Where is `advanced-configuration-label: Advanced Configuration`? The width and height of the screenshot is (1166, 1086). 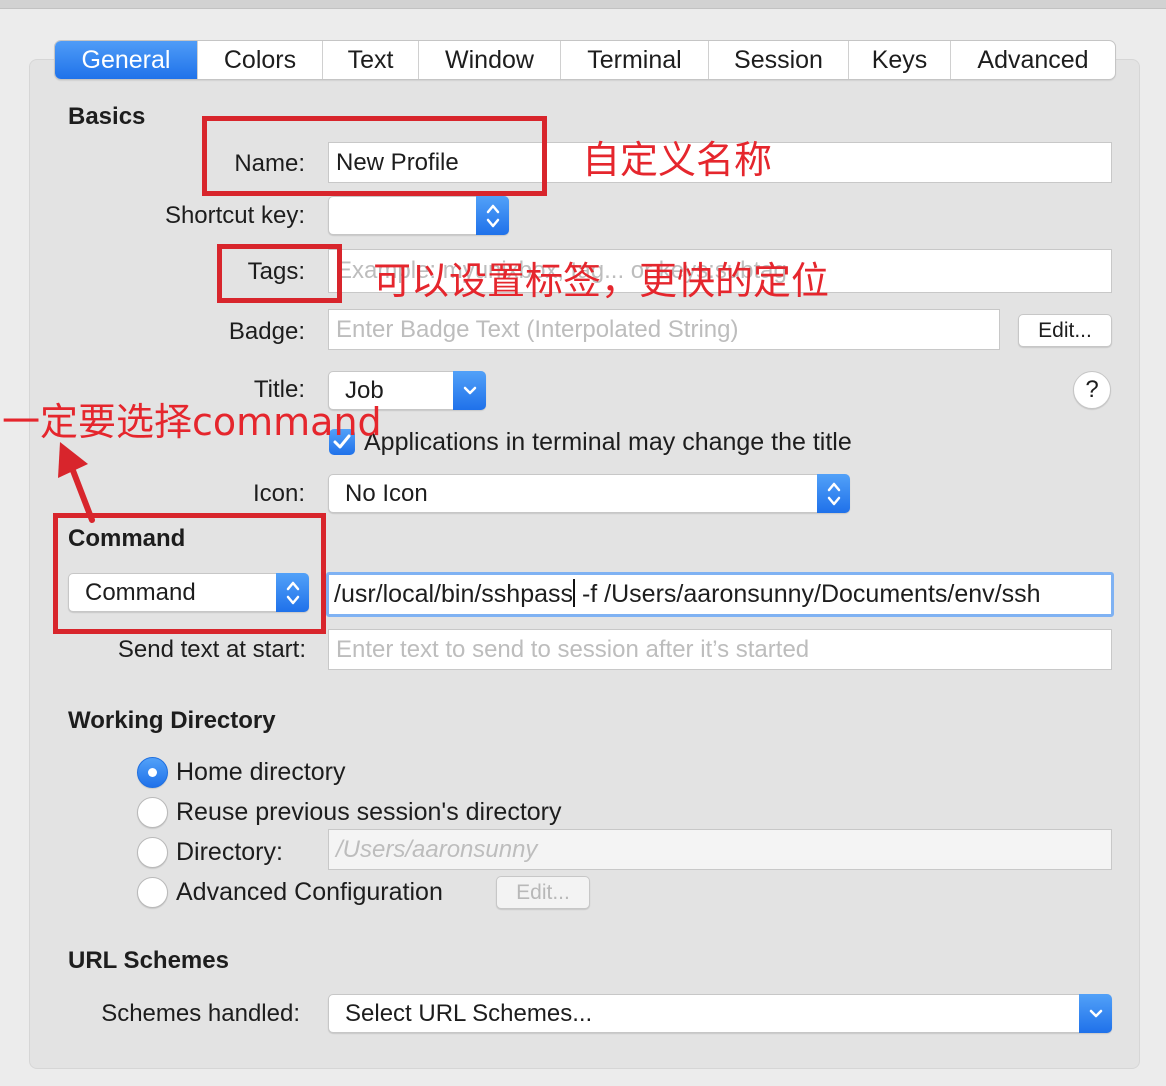 advanced-configuration-label: Advanced Configuration is located at coordinates (309, 892).